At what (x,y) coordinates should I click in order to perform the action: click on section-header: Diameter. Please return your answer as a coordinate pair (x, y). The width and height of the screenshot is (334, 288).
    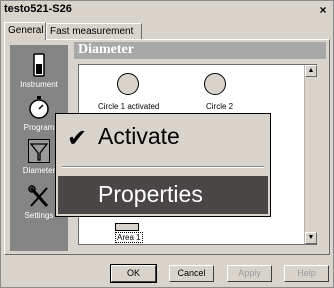
    Looking at the image, I should click on (200, 50).